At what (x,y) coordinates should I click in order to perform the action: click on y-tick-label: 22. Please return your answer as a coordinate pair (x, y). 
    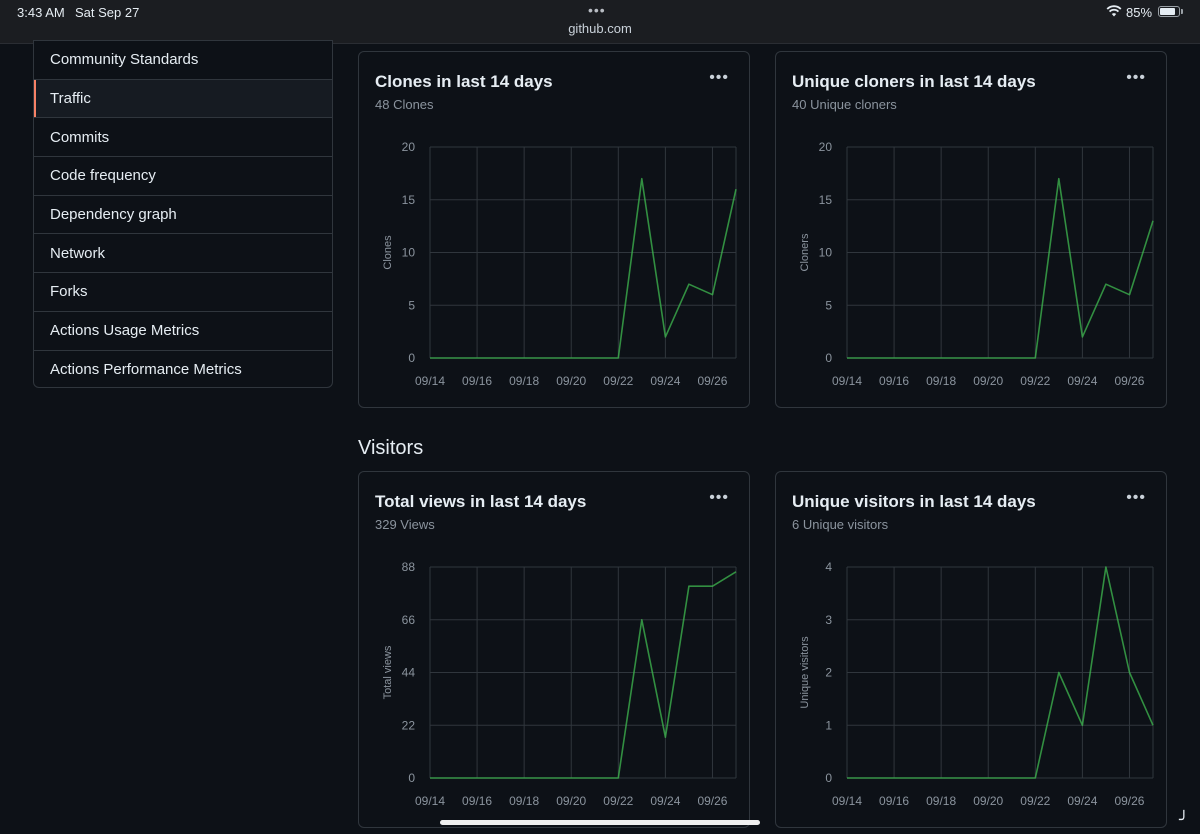
    Looking at the image, I should click on (409, 725).